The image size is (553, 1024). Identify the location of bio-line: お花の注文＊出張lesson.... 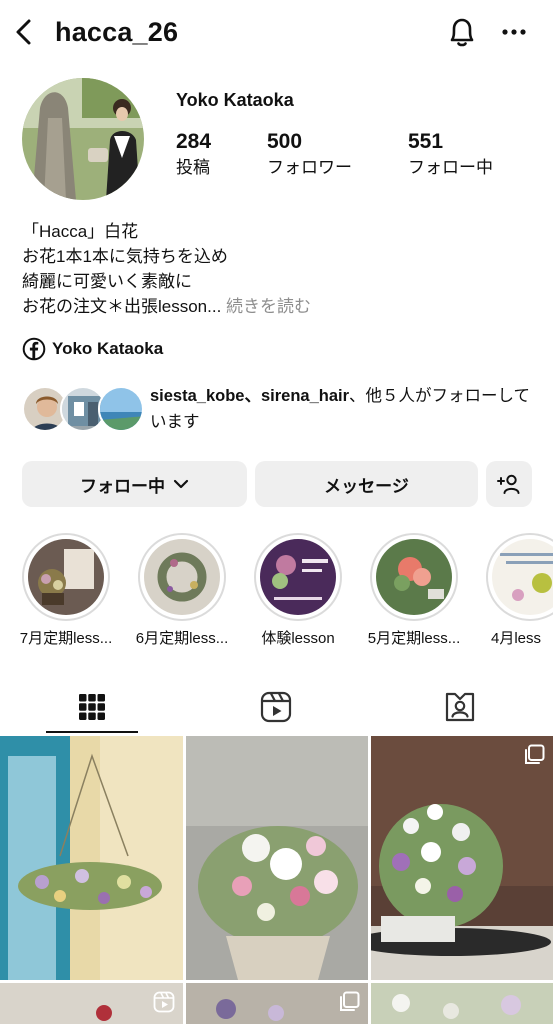
(122, 306).